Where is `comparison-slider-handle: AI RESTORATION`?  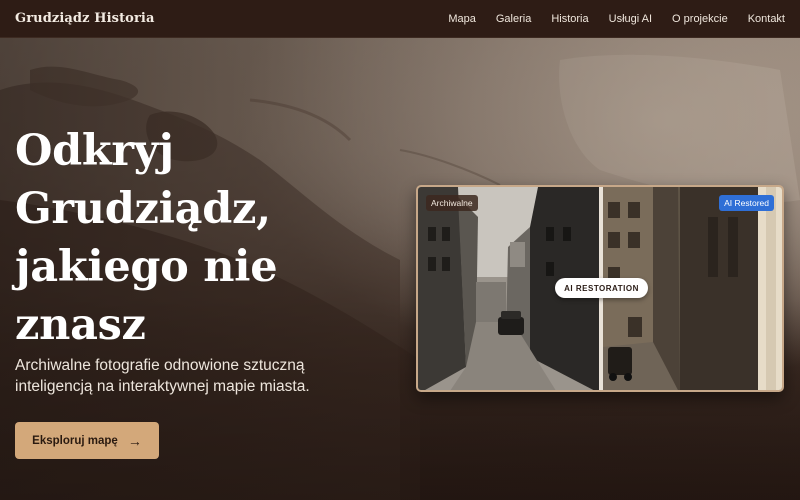 comparison-slider-handle: AI RESTORATION is located at coordinates (601, 288).